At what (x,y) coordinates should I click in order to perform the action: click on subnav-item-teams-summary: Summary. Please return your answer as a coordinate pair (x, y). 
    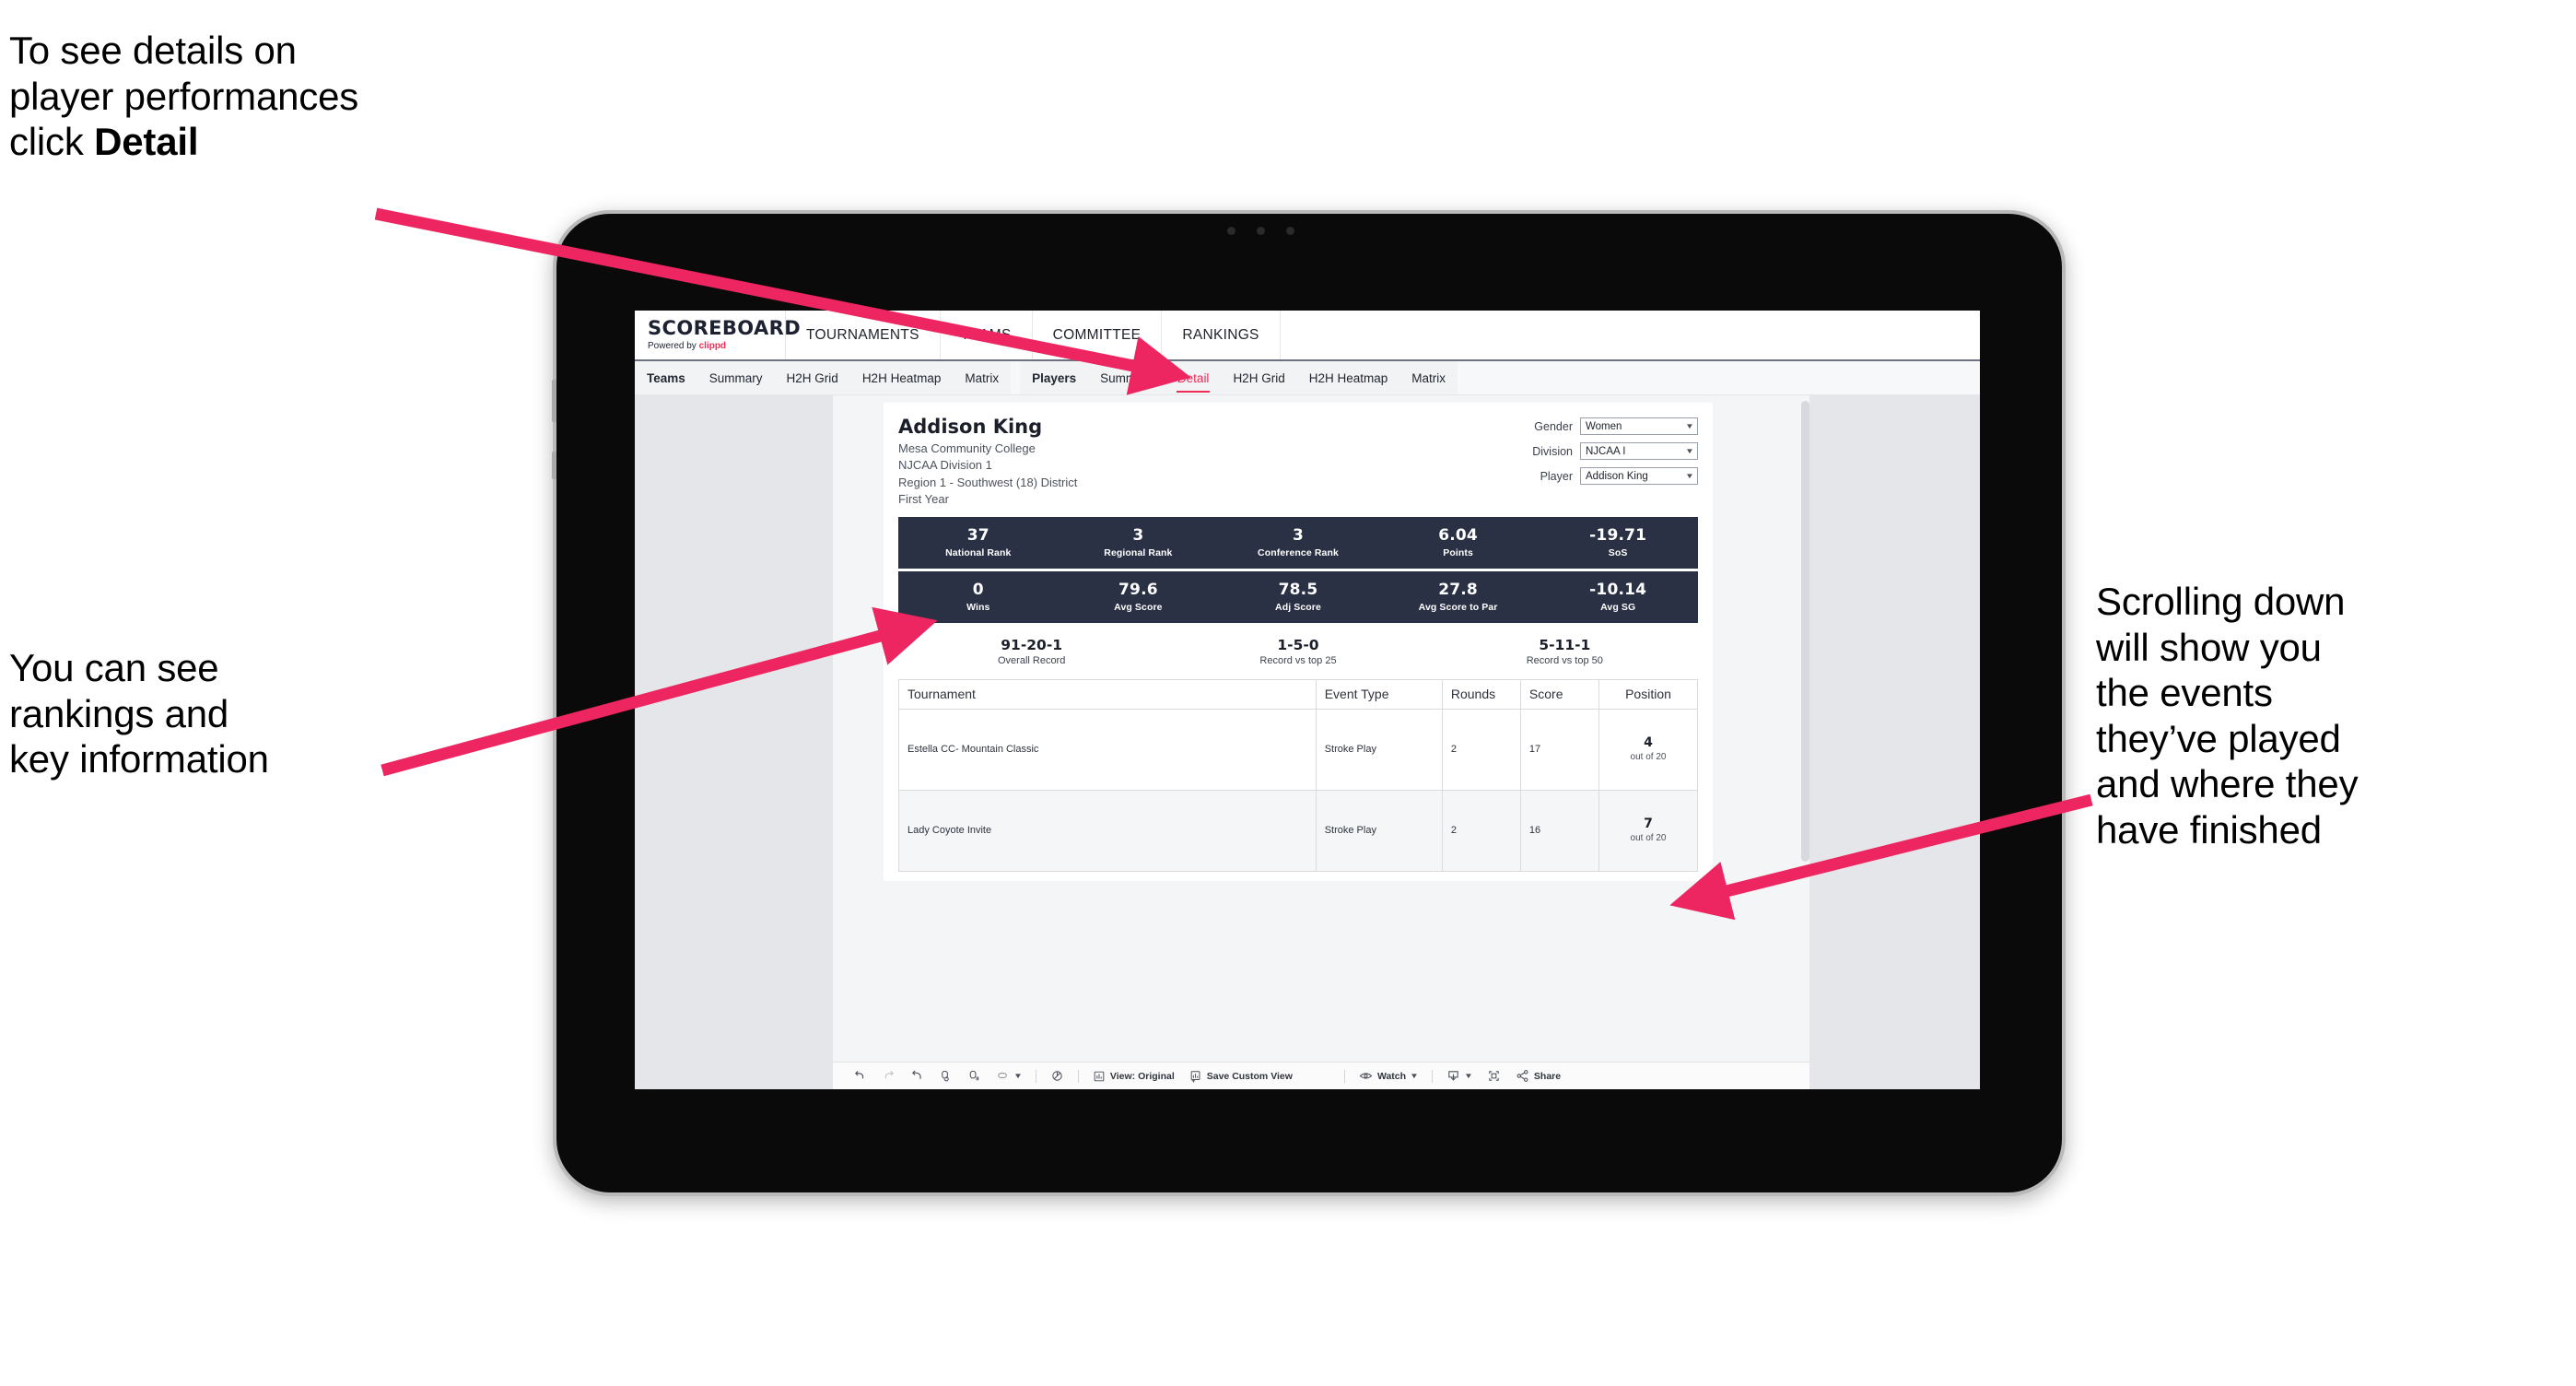
    Looking at the image, I should click on (736, 378).